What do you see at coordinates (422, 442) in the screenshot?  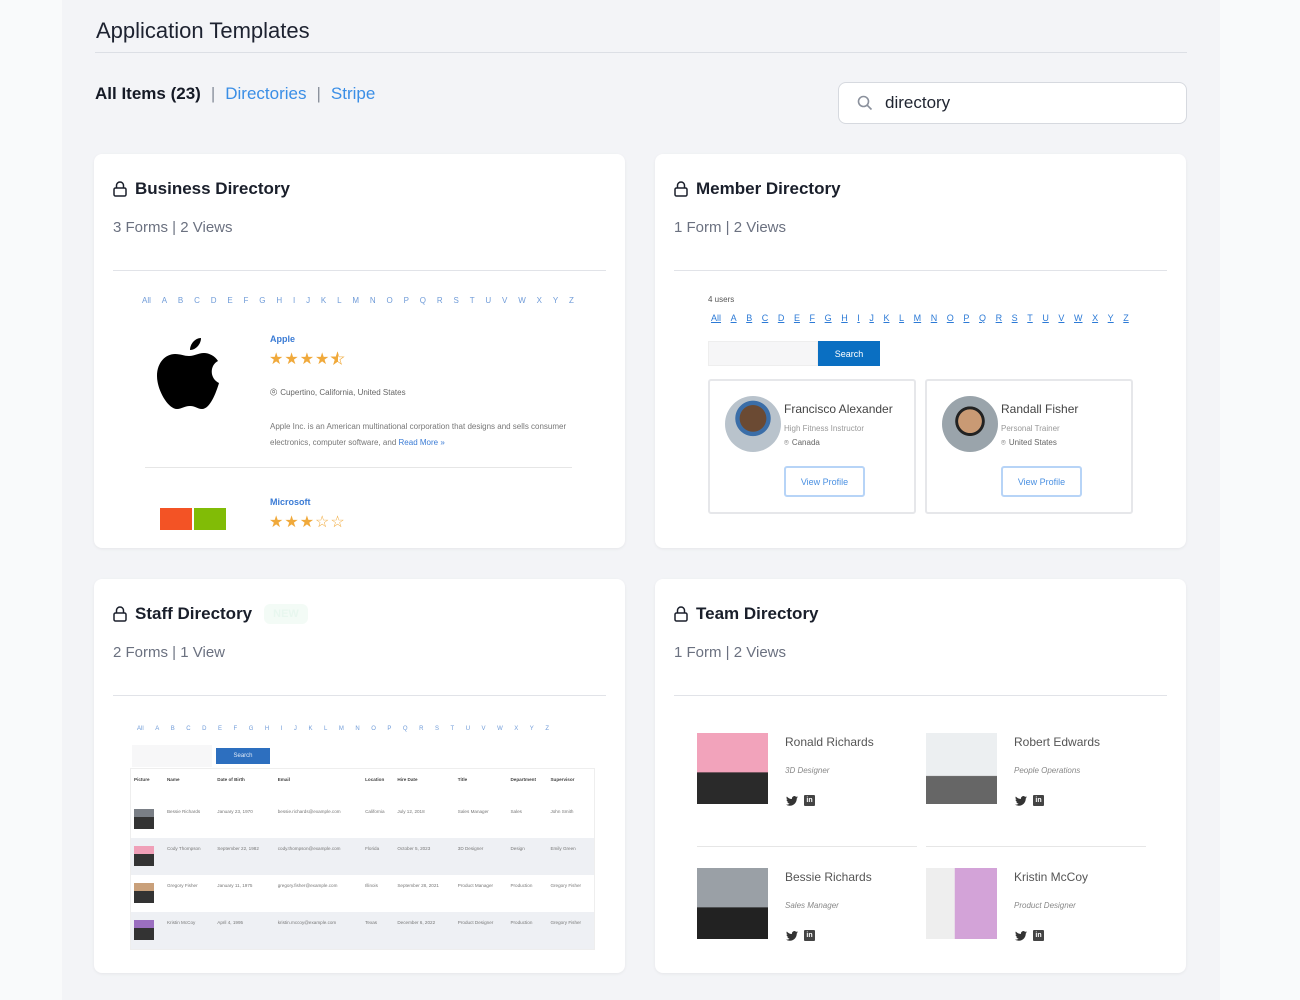 I see `read-more-link: Read More »` at bounding box center [422, 442].